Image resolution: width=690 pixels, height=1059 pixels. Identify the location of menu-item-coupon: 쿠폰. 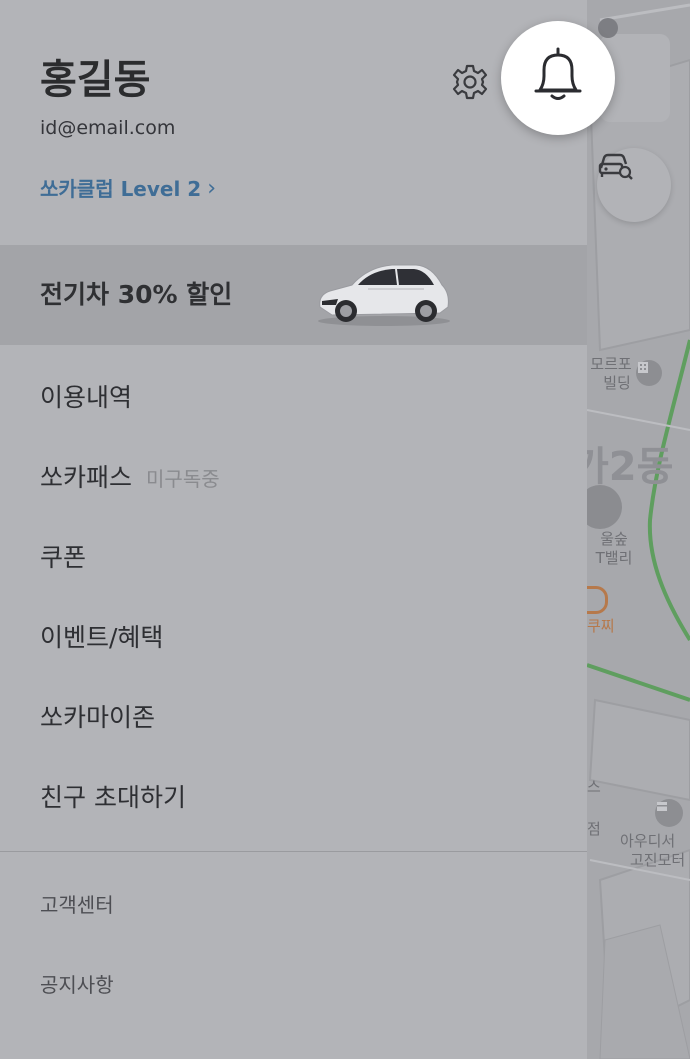
(63, 558).